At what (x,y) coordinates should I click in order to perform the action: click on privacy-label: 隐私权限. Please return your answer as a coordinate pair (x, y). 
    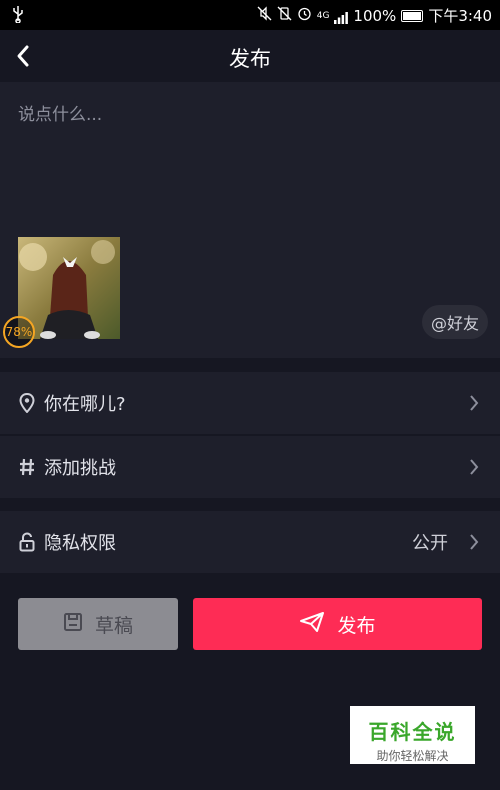
    Looking at the image, I should click on (80, 543).